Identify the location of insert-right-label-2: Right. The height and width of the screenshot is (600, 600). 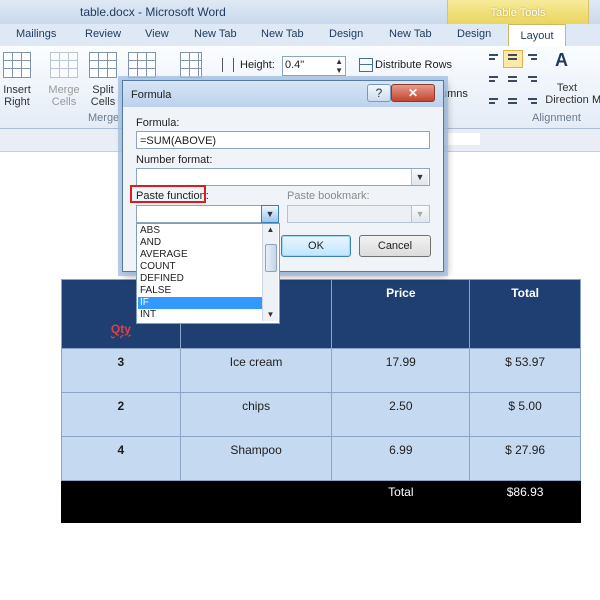
(17, 102).